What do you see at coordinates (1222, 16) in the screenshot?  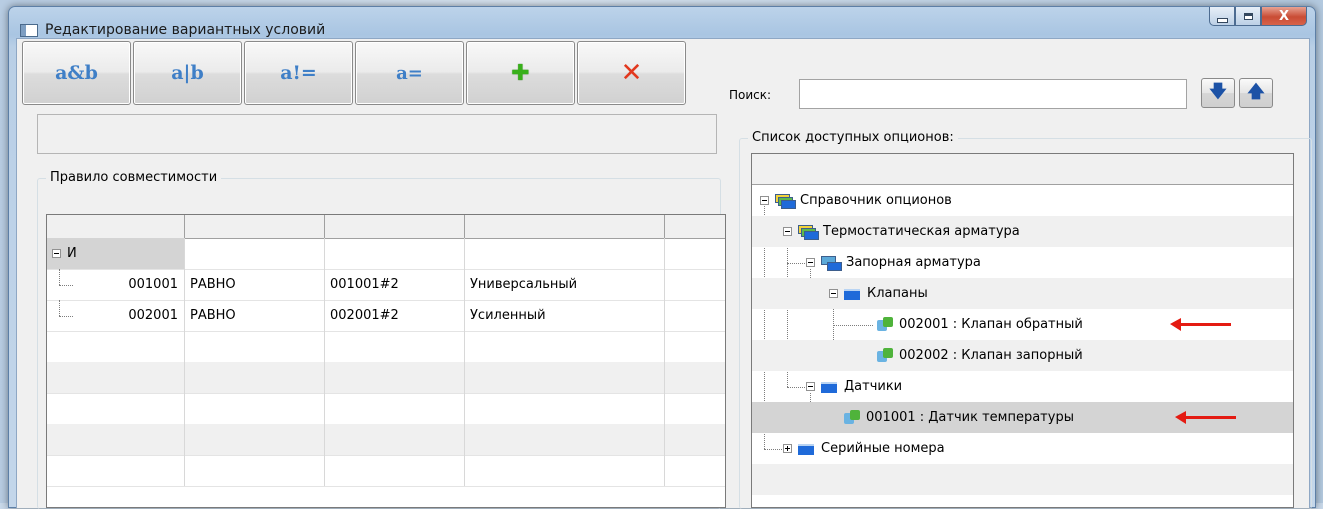 I see `minimize-button` at bounding box center [1222, 16].